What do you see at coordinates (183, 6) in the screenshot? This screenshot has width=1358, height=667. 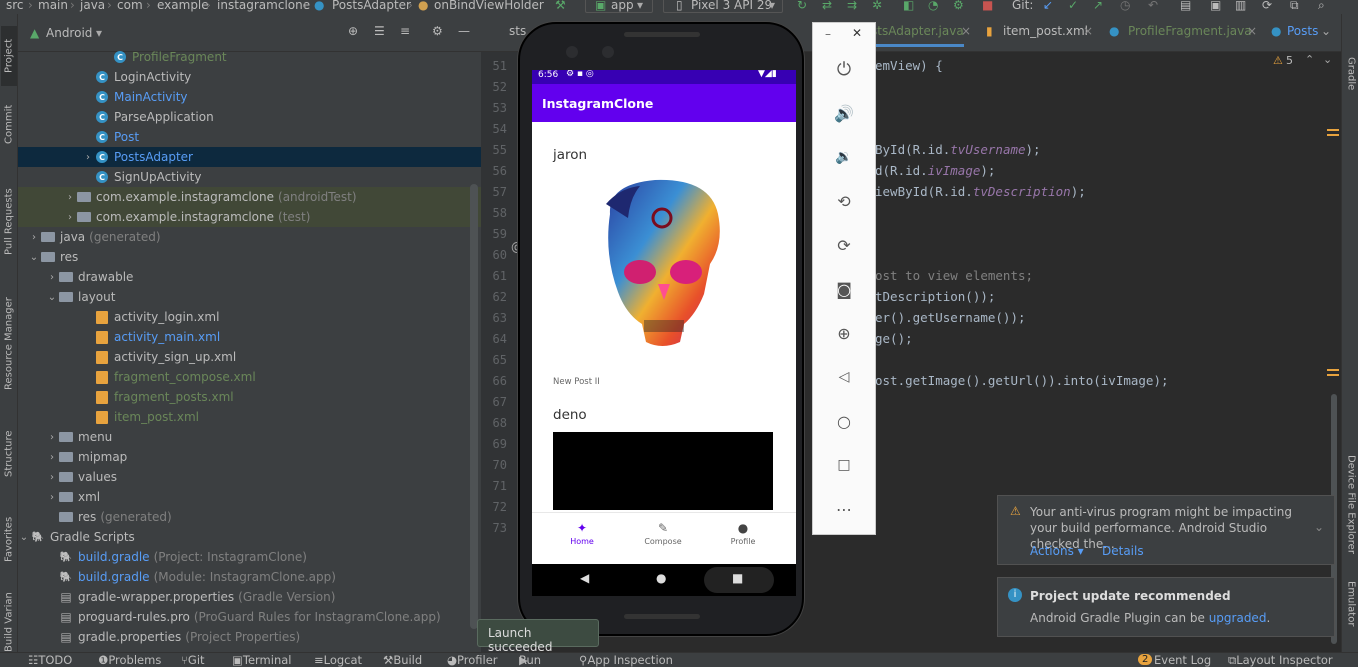 I see `breadcrumb-example: example` at bounding box center [183, 6].